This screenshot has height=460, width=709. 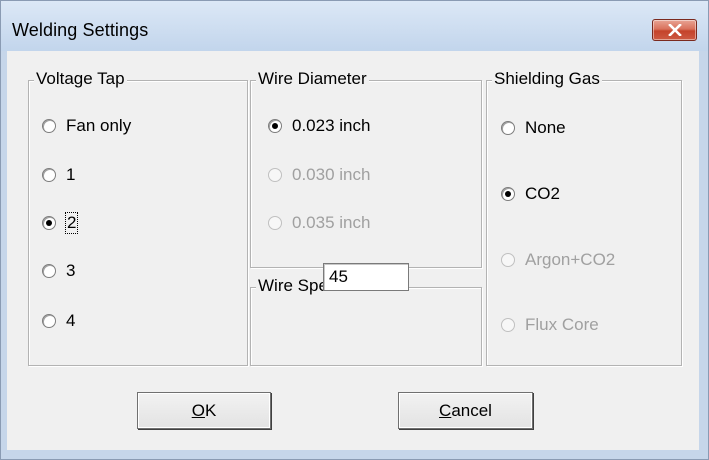 What do you see at coordinates (331, 125) in the screenshot?
I see `radio-label: 0.023 inch` at bounding box center [331, 125].